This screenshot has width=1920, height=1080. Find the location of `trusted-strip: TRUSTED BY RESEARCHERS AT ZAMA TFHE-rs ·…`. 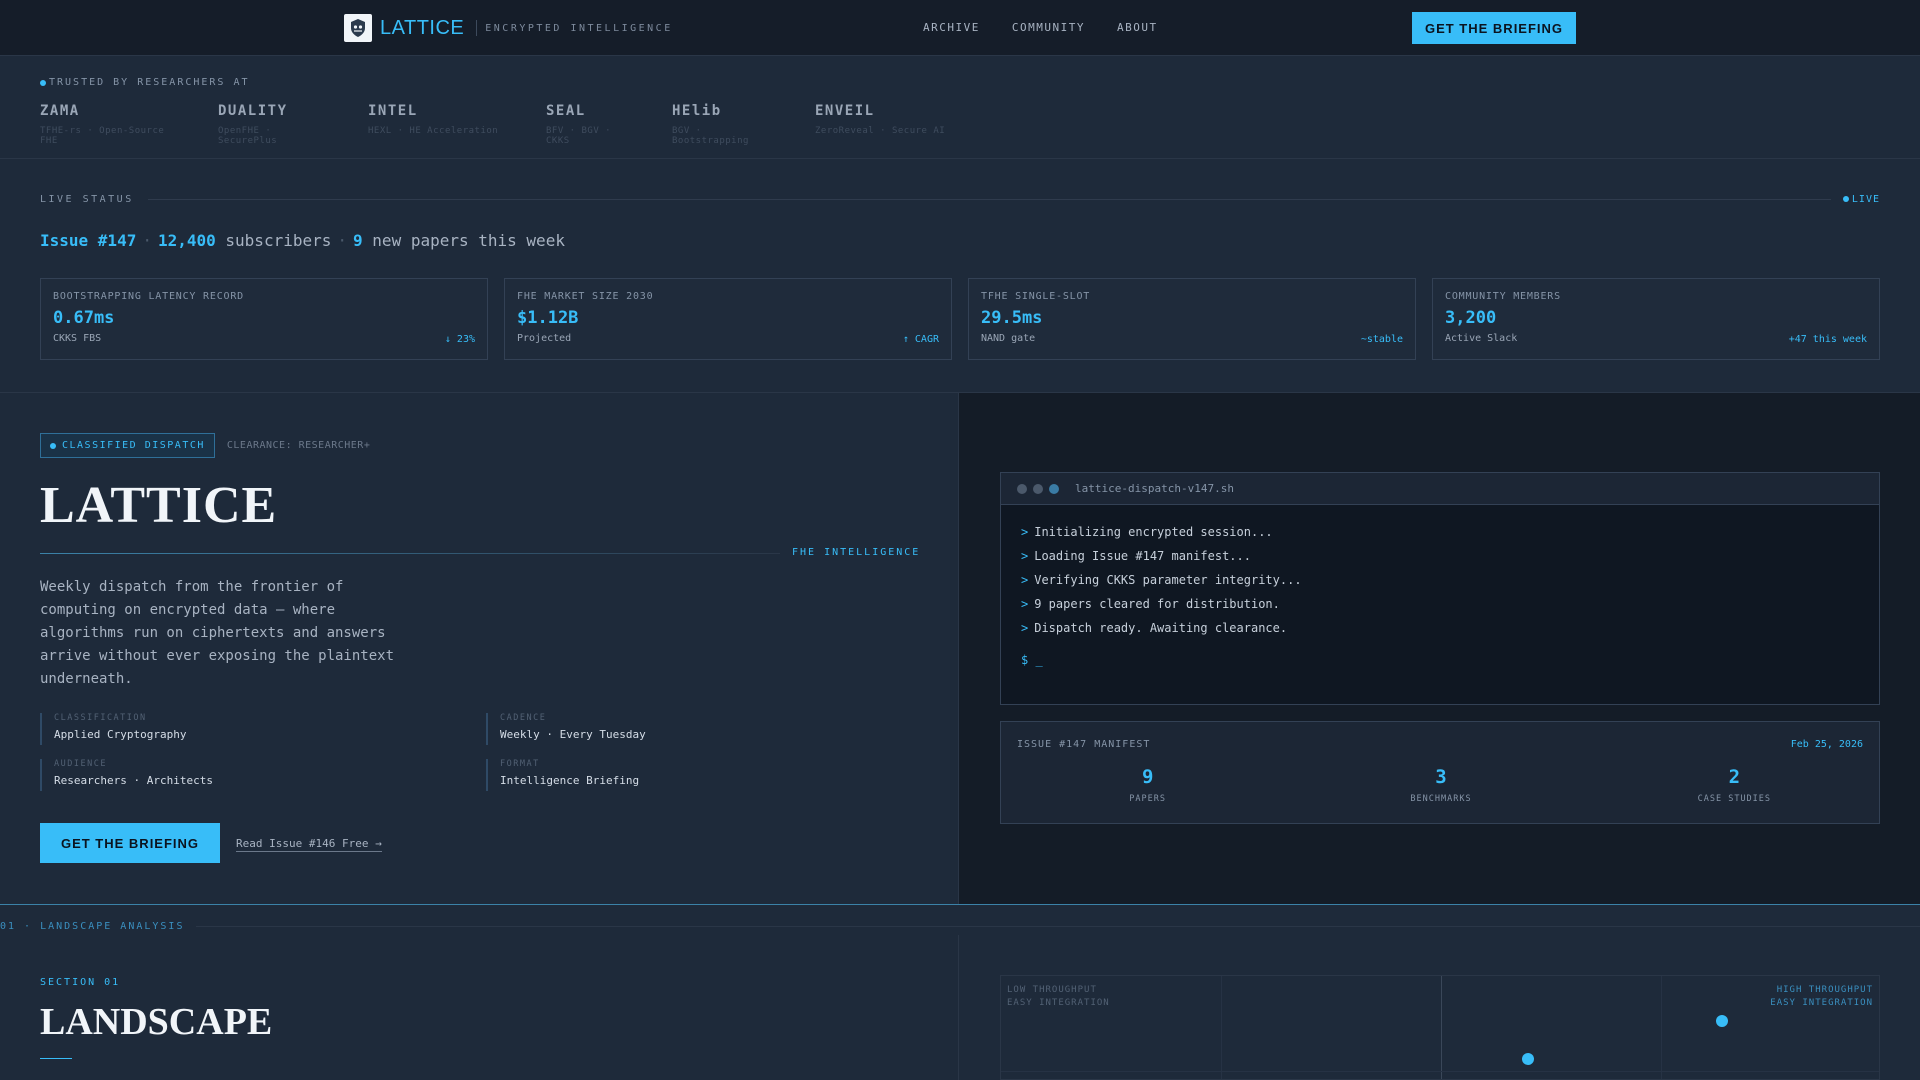

trusted-strip: TRUSTED BY RESEARCHERS AT ZAMA TFHE-rs ·… is located at coordinates (960, 108).